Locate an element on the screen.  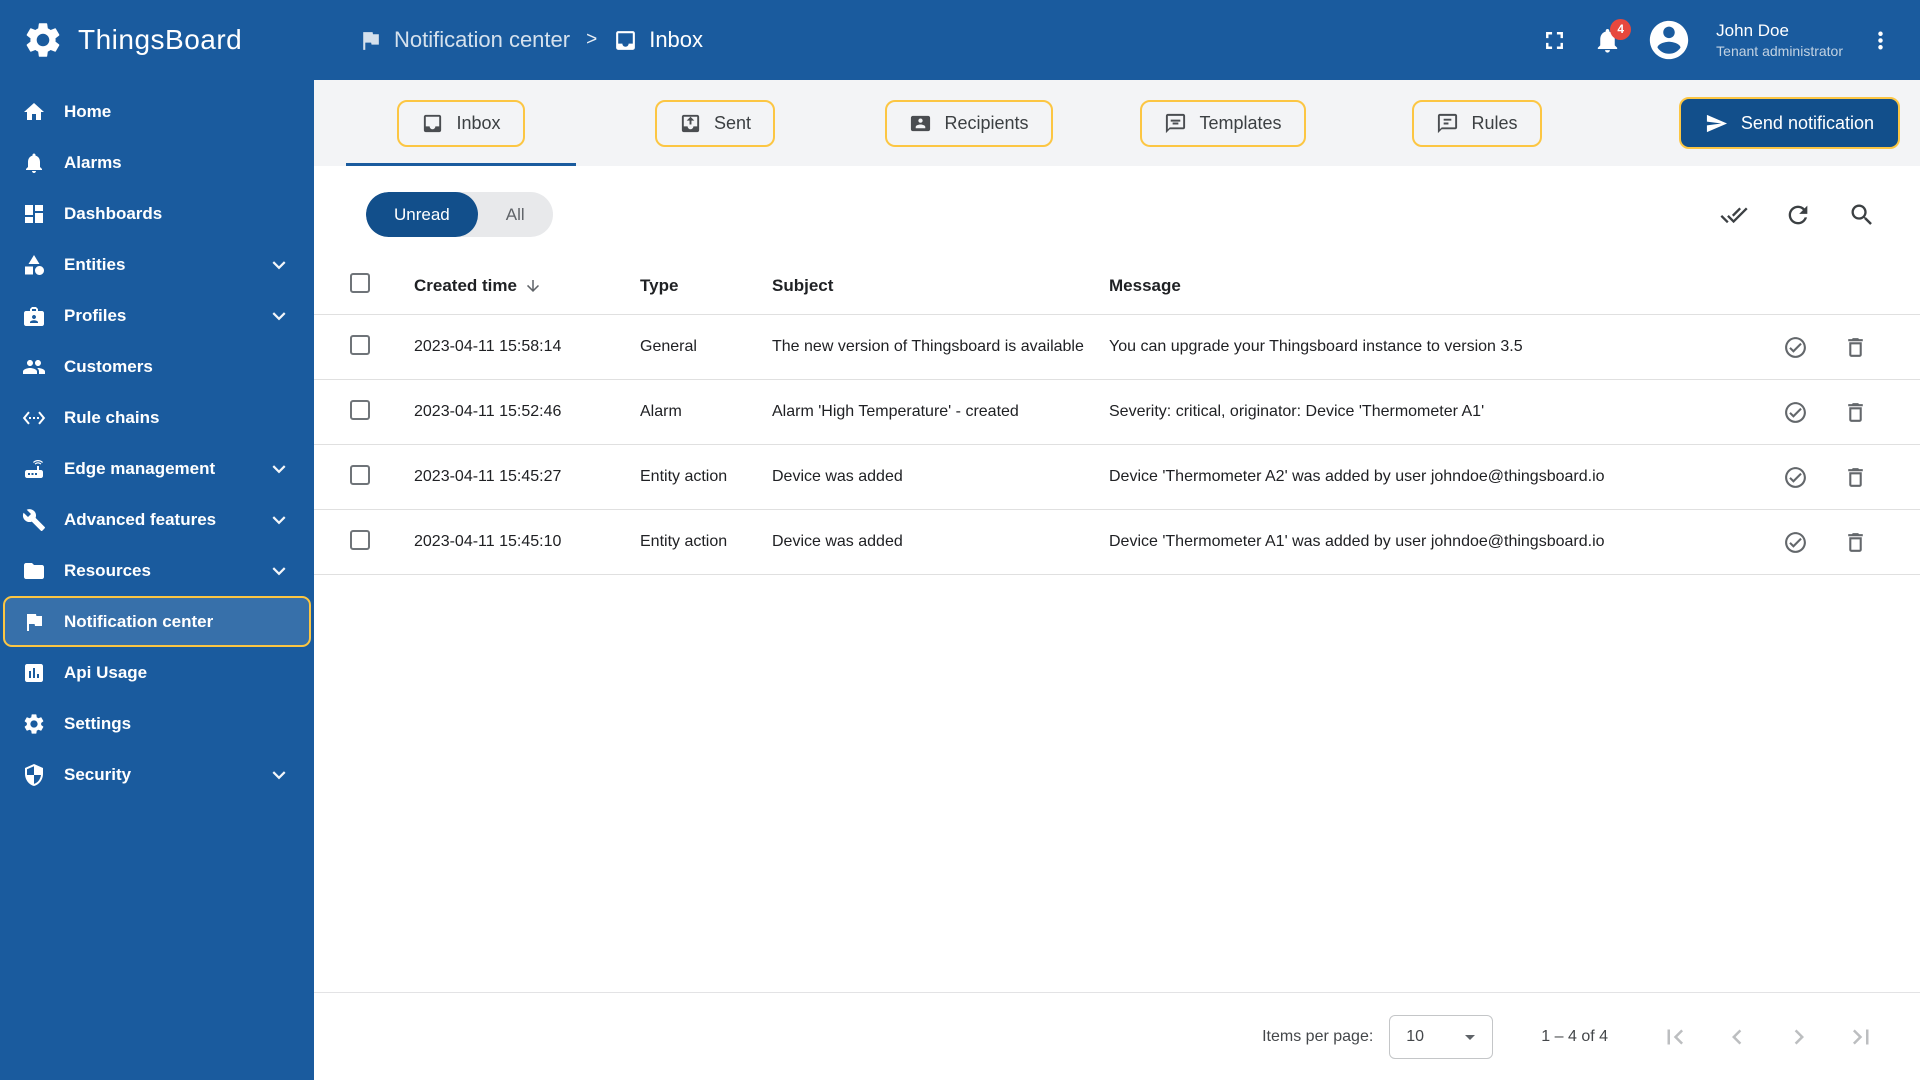
sort-arrow-icon is located at coordinates (533, 286).